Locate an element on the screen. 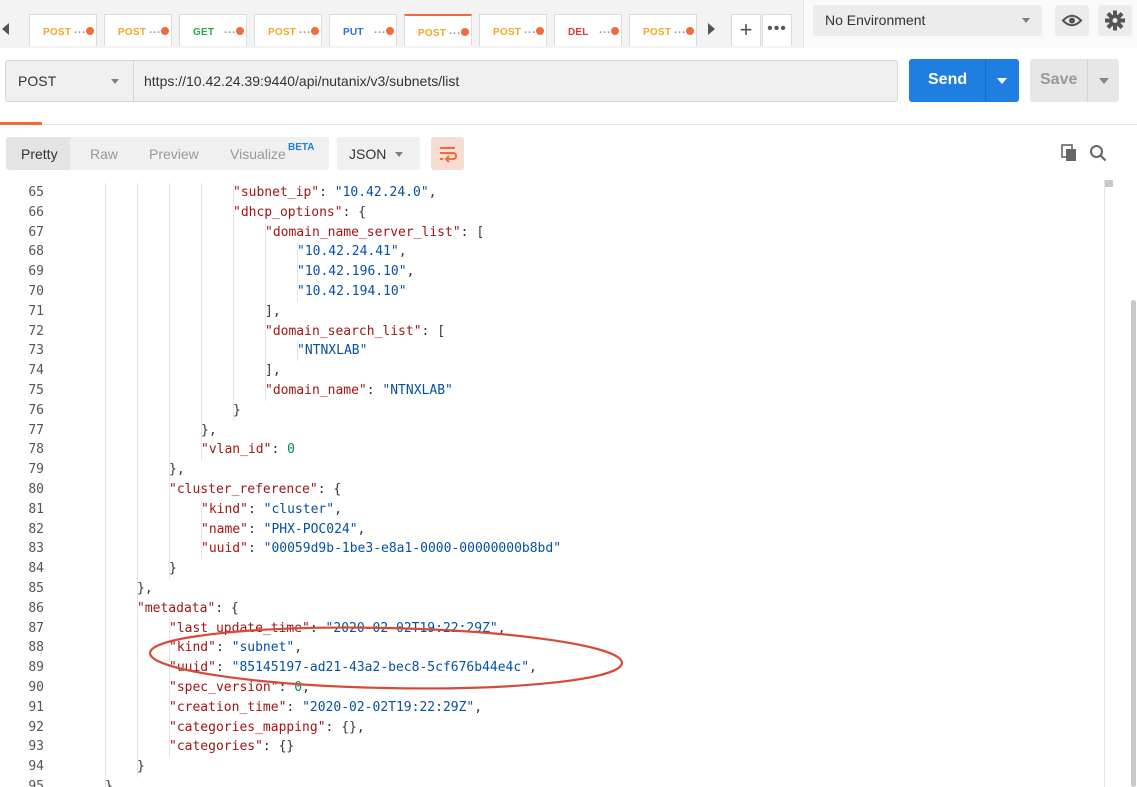 The height and width of the screenshot is (787, 1137). code-line: 71], is located at coordinates (550, 311).